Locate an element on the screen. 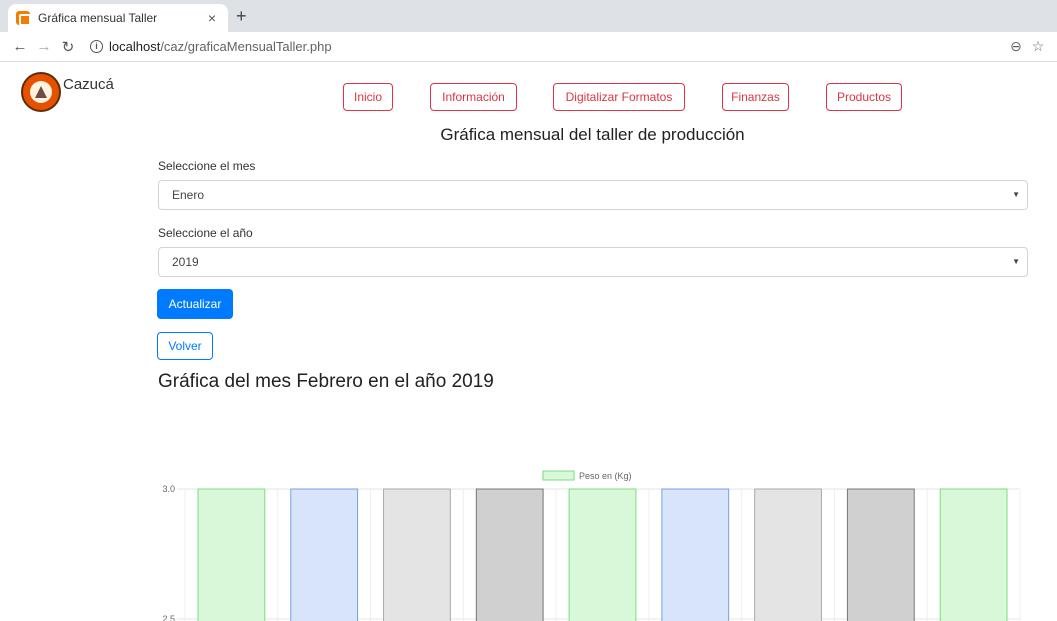  url-path: /caz/graficaMensualTaller.php is located at coordinates (246, 46).